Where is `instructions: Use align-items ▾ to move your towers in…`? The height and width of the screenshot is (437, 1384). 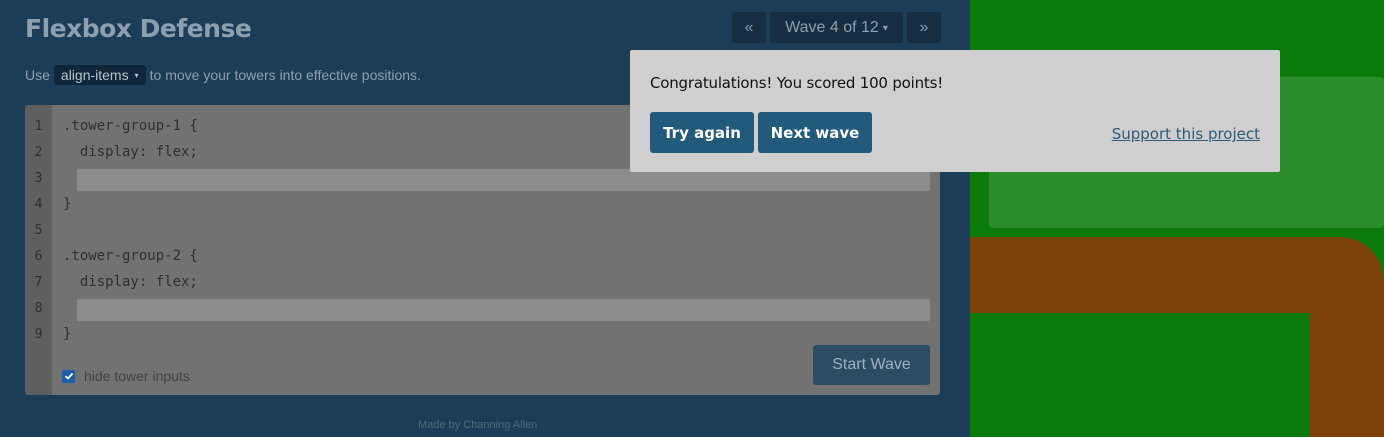
instructions: Use align-items ▾ to move your towers in… is located at coordinates (223, 75).